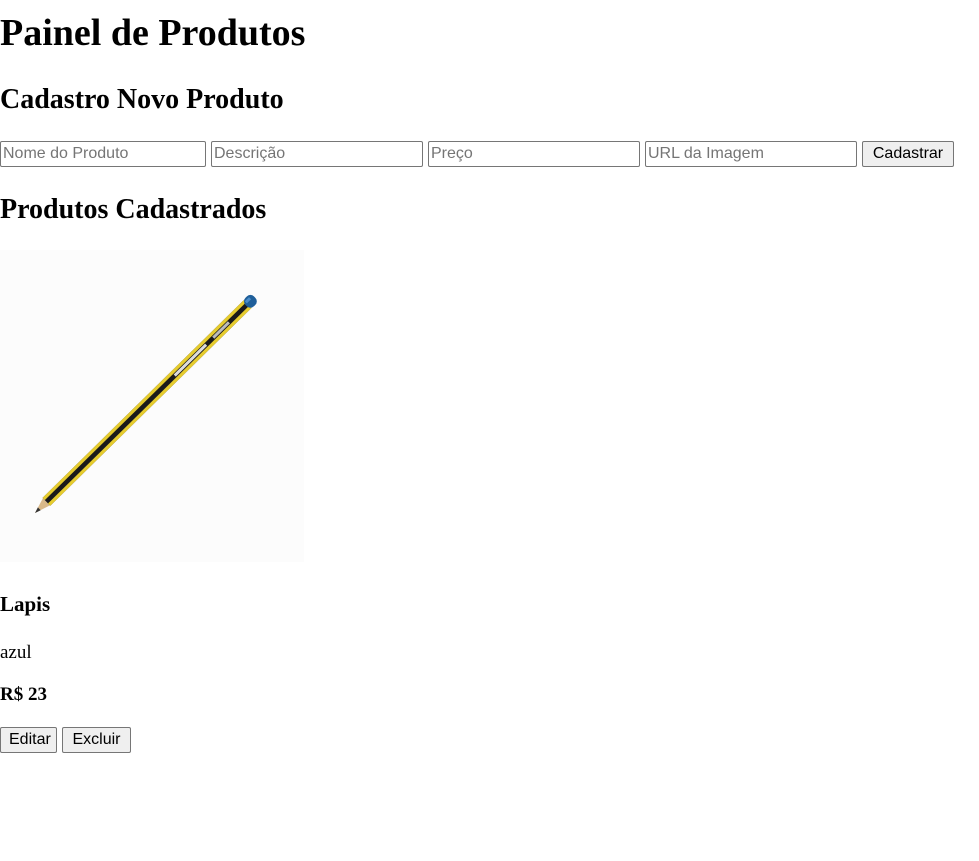 This screenshot has width=979, height=861. What do you see at coordinates (23, 694) in the screenshot?
I see `product-price: R$ 23` at bounding box center [23, 694].